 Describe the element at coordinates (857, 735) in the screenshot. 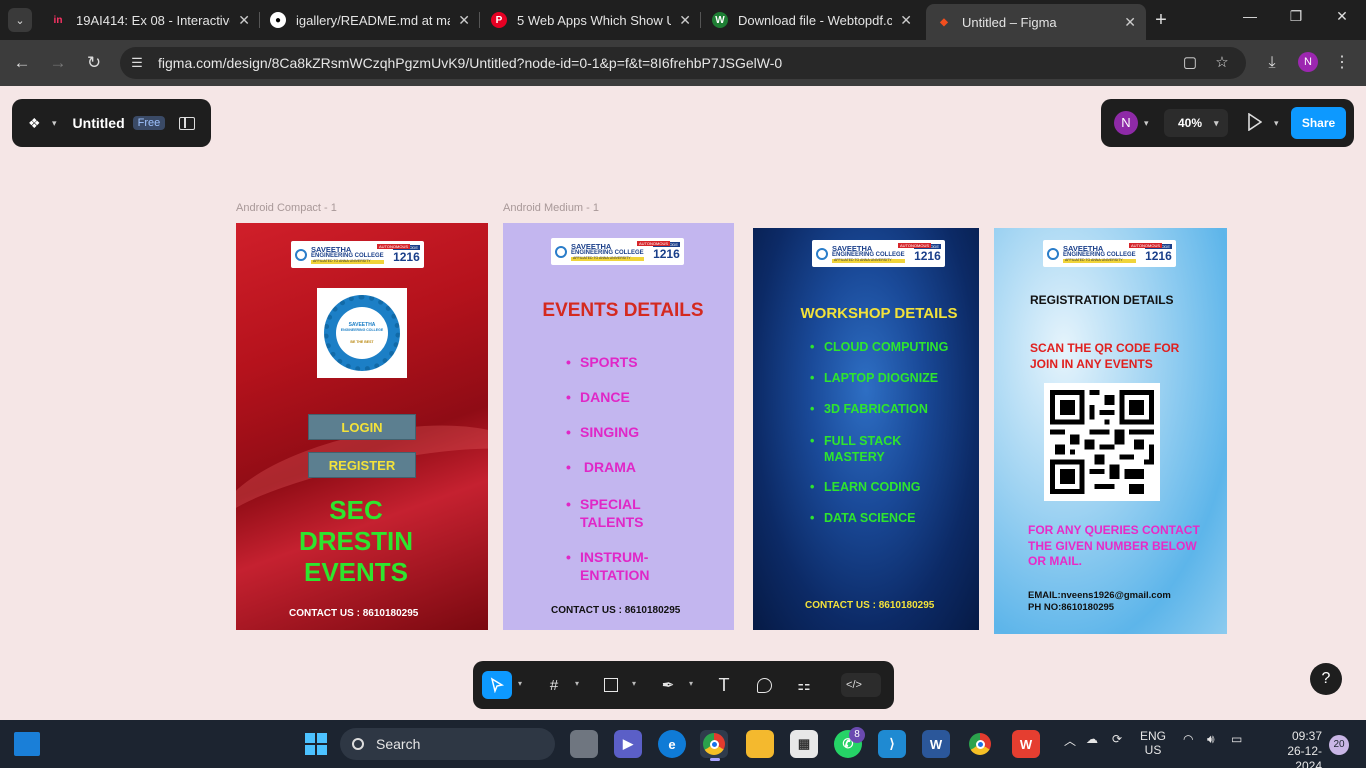

I see `whatsapp-unread-badge: 8` at that location.